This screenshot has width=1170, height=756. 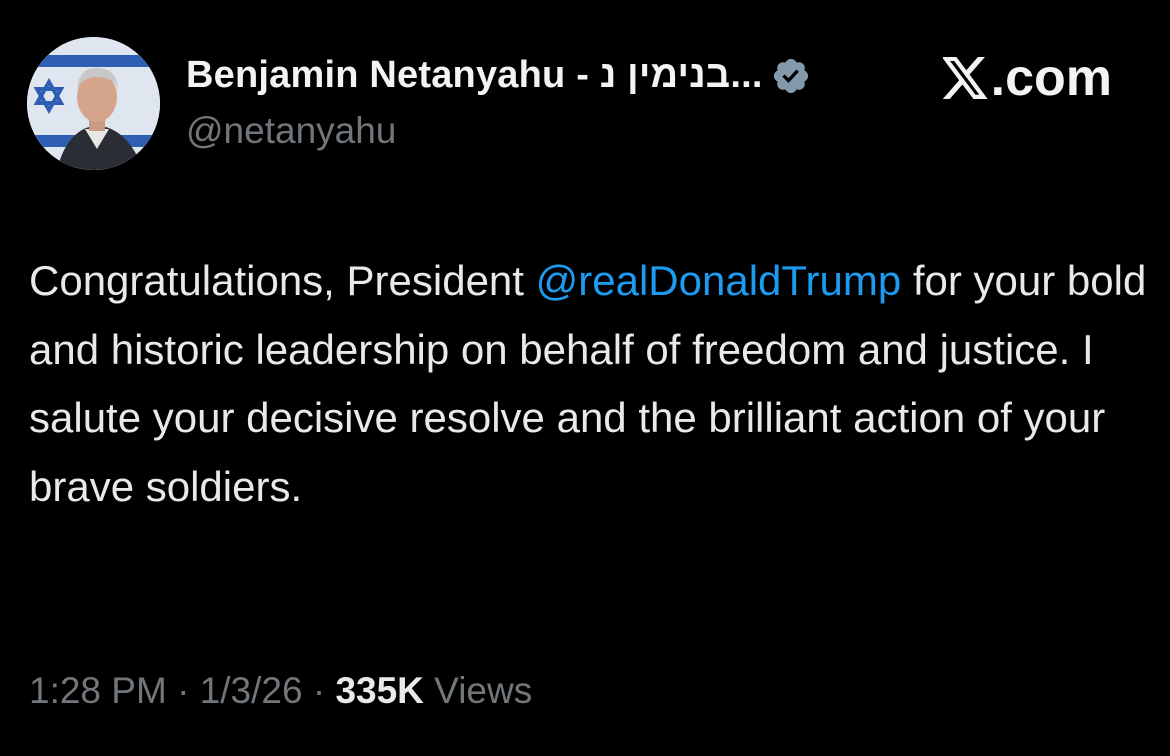 I want to click on author-handle: @netanyahu, so click(x=291, y=131).